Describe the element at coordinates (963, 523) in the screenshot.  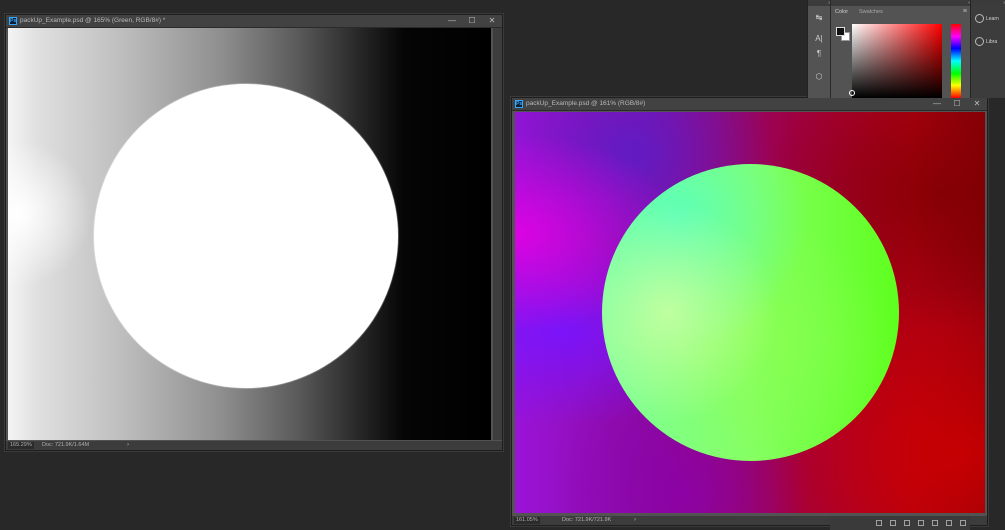
I see `delete-layer-icon` at that location.